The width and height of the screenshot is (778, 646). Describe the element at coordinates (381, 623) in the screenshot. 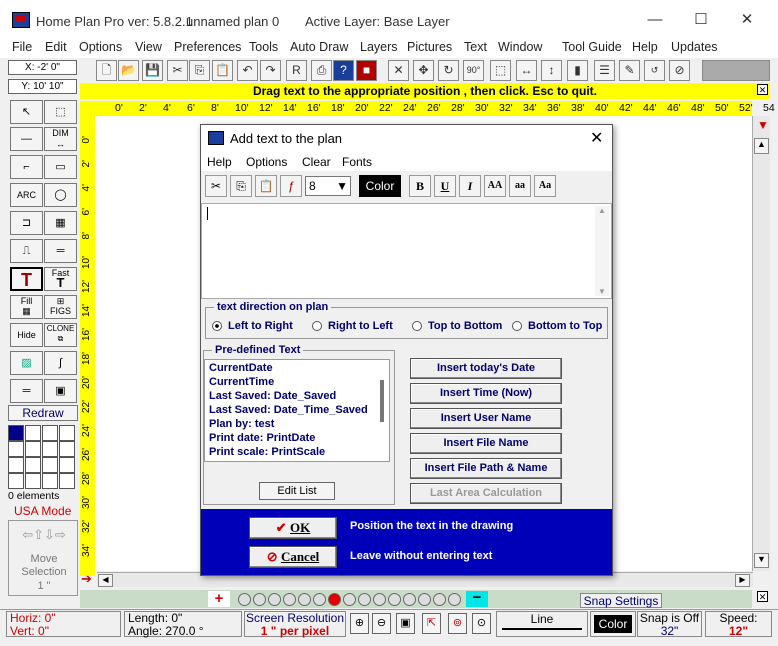

I see `zoom-out-icon: ⊖` at that location.